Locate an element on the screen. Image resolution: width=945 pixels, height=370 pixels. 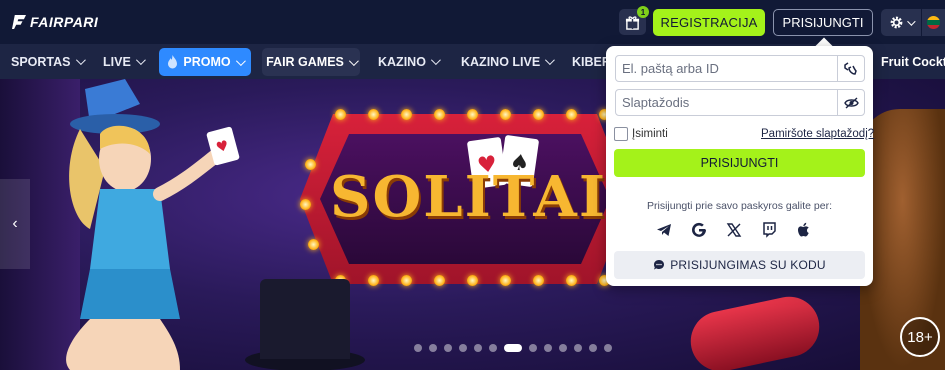
x-icon is located at coordinates (734, 230).